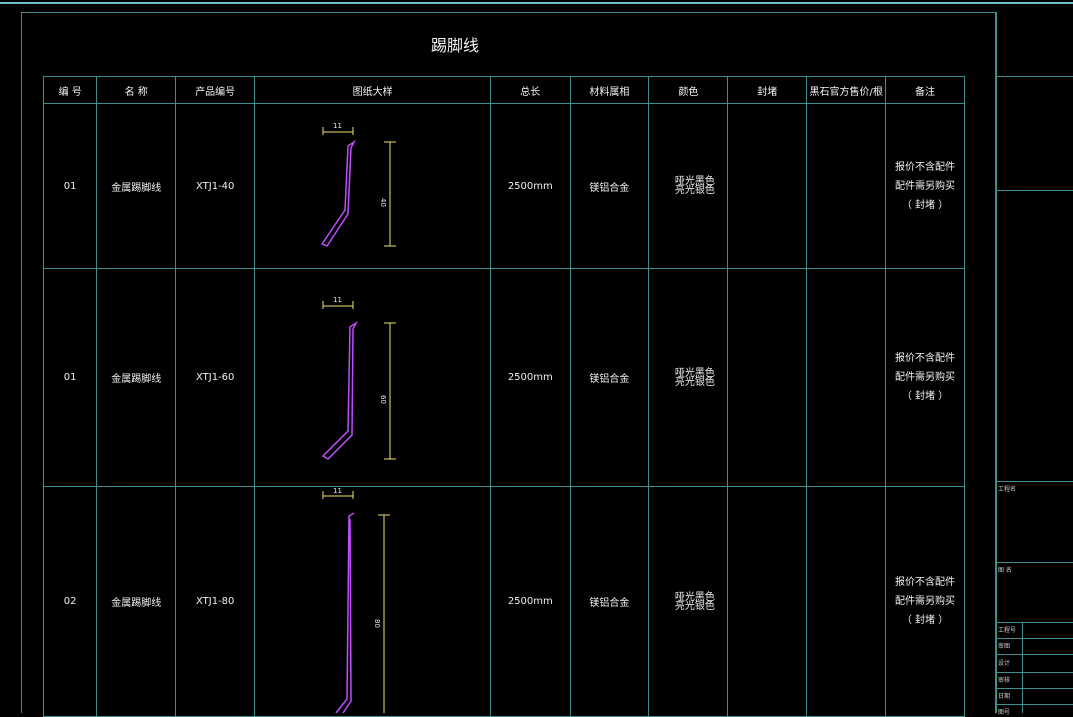 The width and height of the screenshot is (1073, 717). I want to click on header-seal: 封堵, so click(767, 90).